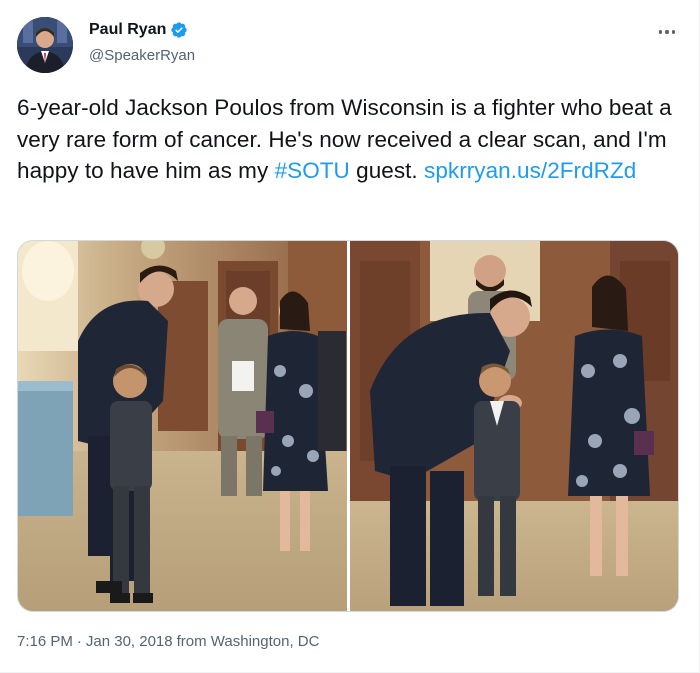 The width and height of the screenshot is (700, 673). What do you see at coordinates (45, 641) in the screenshot?
I see `time: 7:16 PM` at bounding box center [45, 641].